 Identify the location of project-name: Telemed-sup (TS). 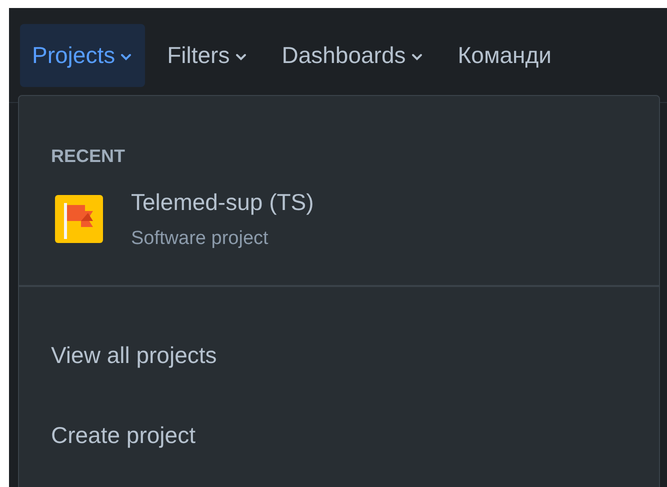
(222, 202).